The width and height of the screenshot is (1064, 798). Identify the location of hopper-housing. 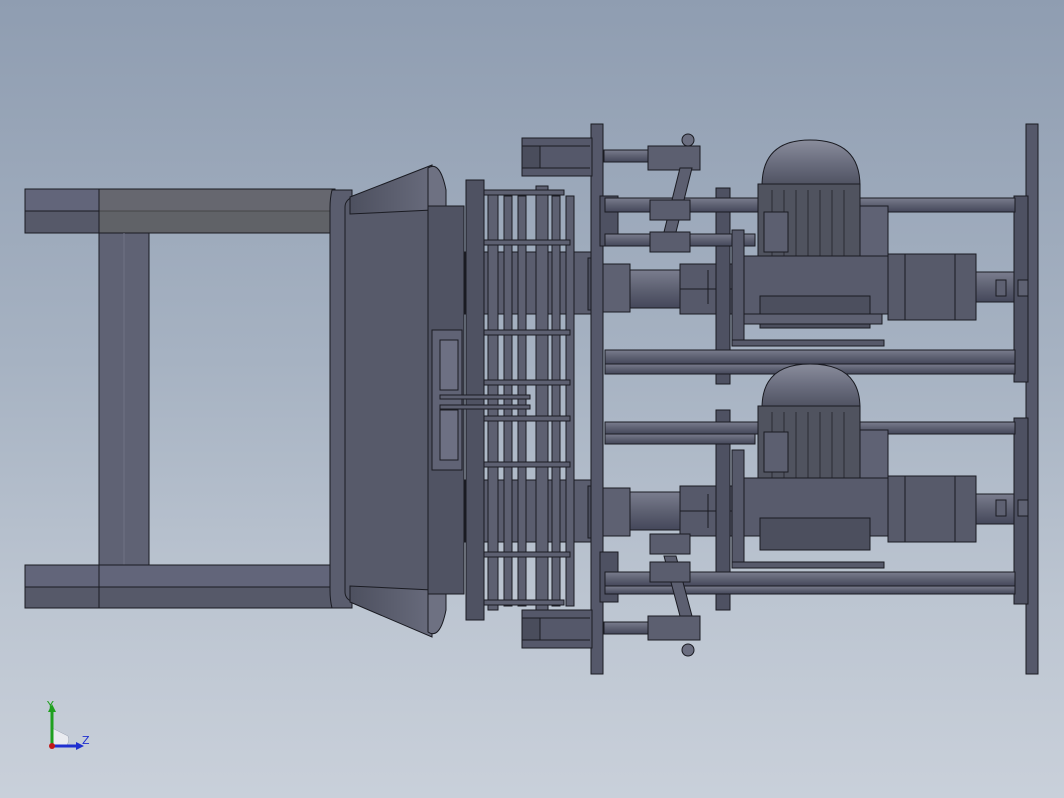
(397, 401).